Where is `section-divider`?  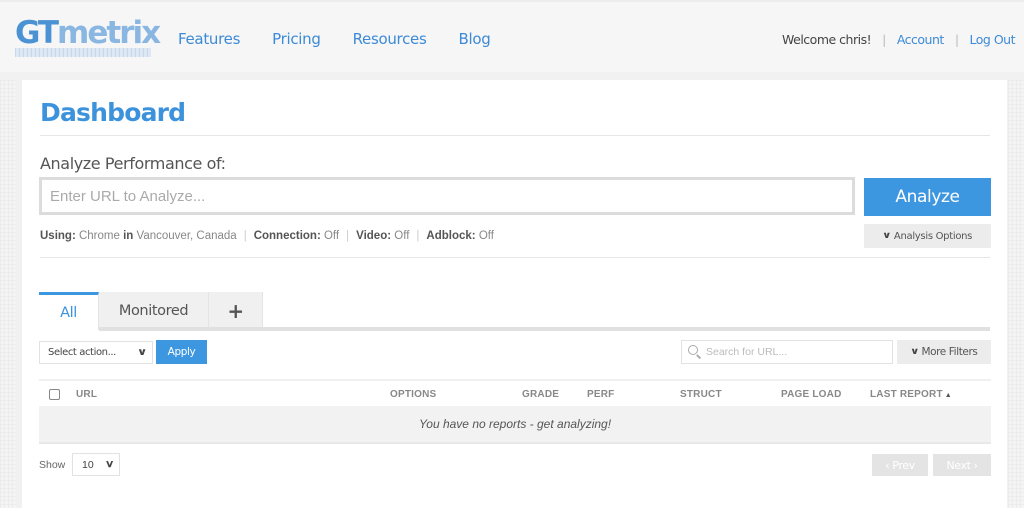 section-divider is located at coordinates (515, 257).